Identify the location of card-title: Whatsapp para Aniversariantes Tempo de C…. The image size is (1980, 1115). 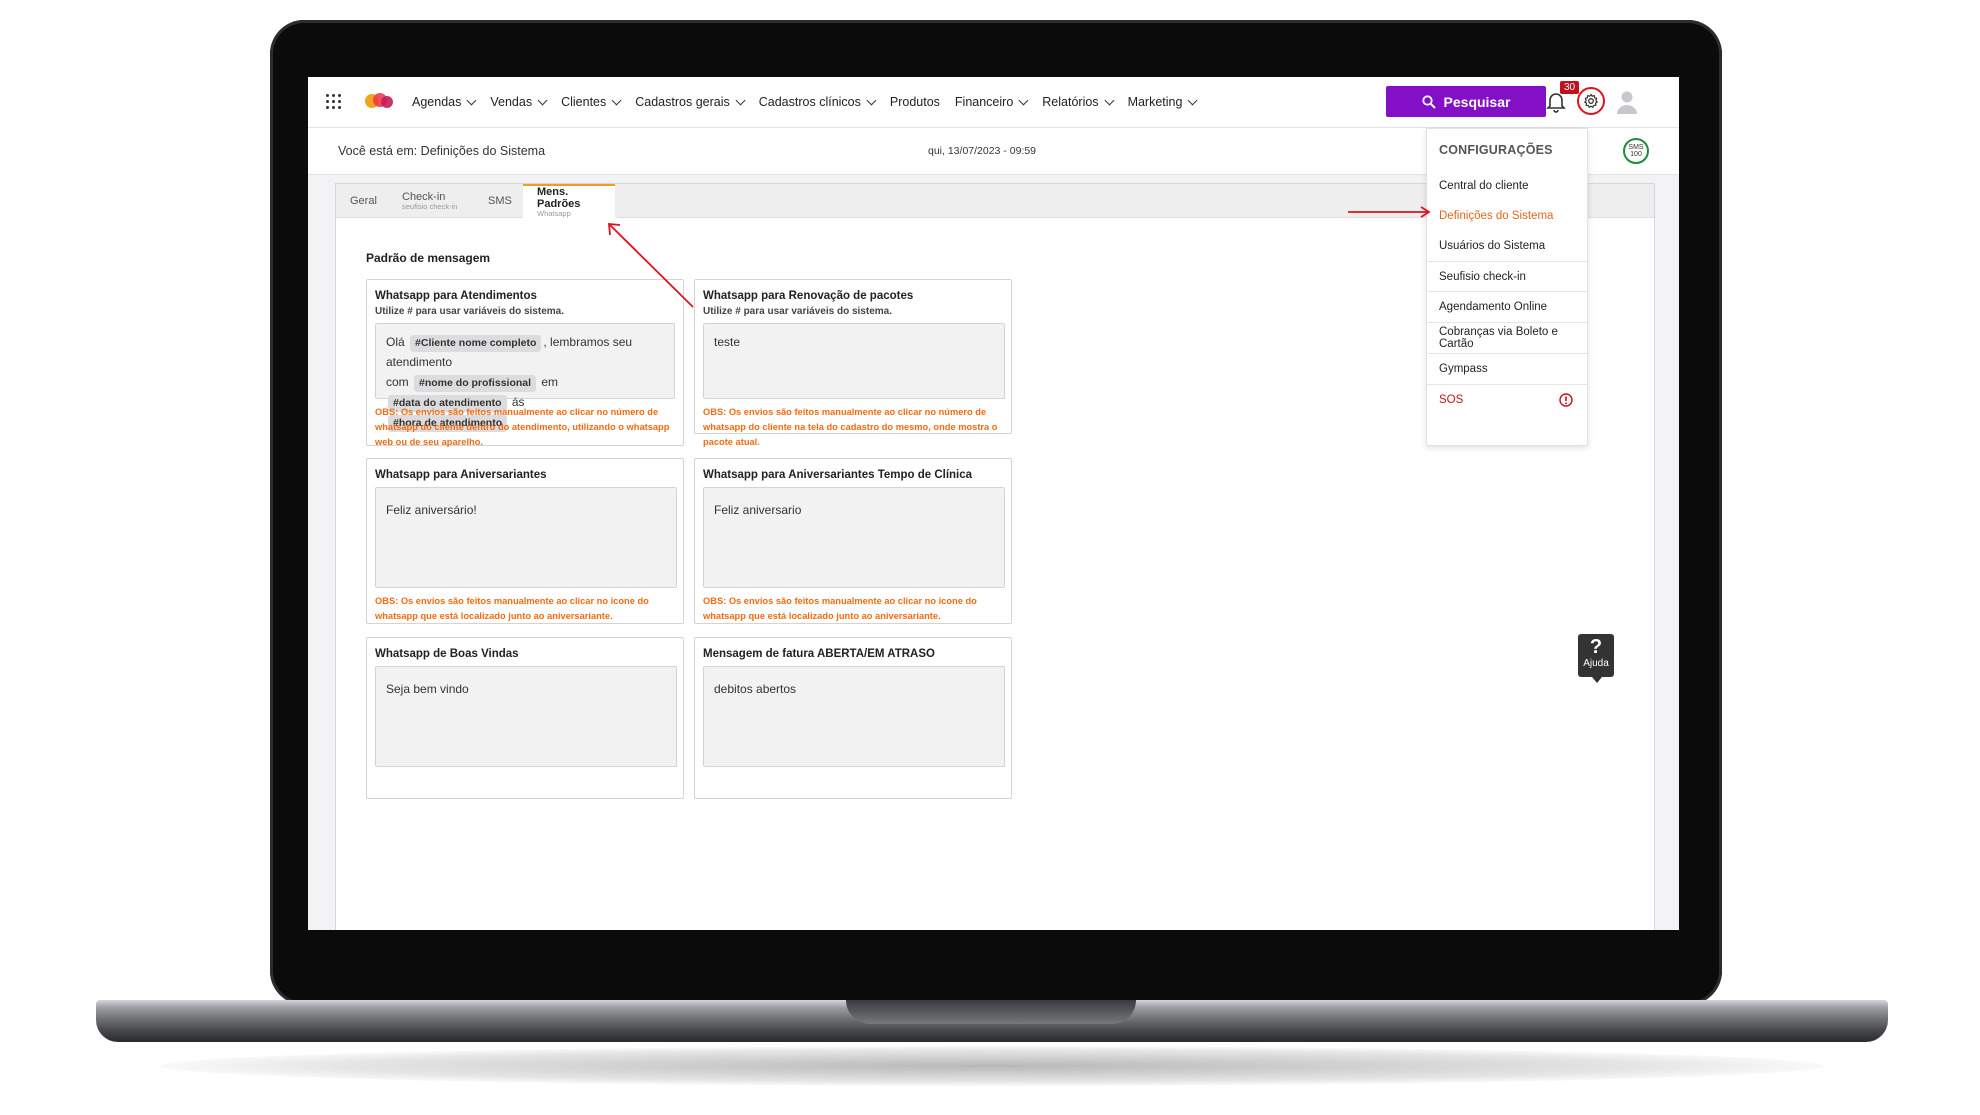
(838, 475).